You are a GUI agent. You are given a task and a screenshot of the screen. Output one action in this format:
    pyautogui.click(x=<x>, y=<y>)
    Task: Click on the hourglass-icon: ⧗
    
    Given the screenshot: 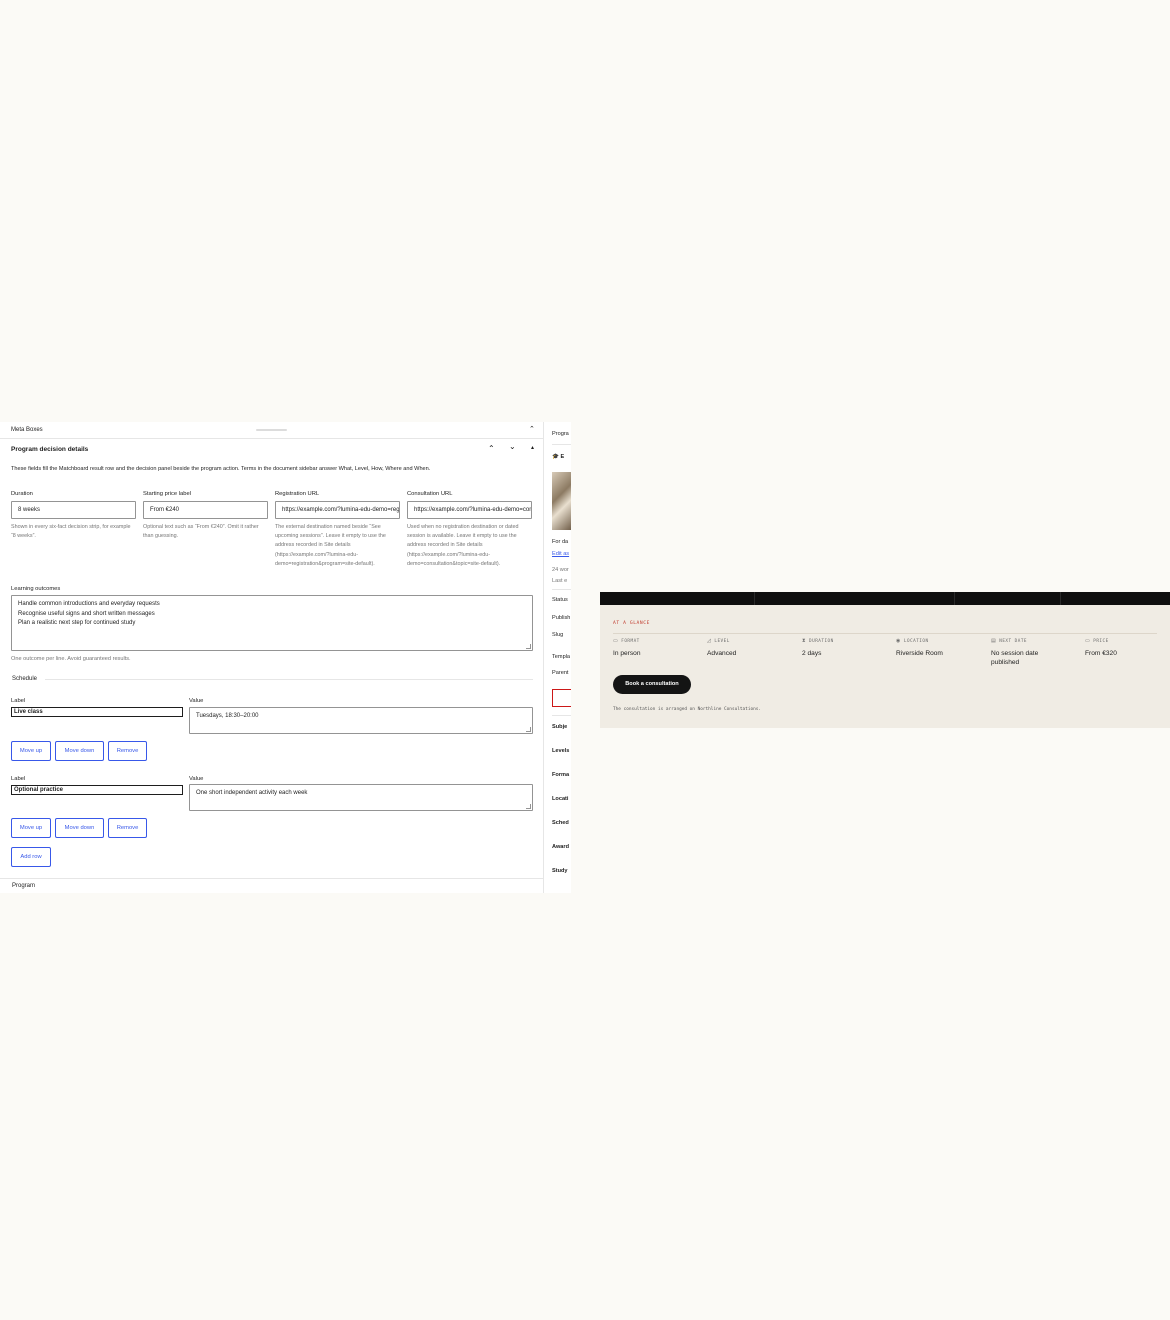 What is the action you would take?
    pyautogui.click(x=804, y=641)
    